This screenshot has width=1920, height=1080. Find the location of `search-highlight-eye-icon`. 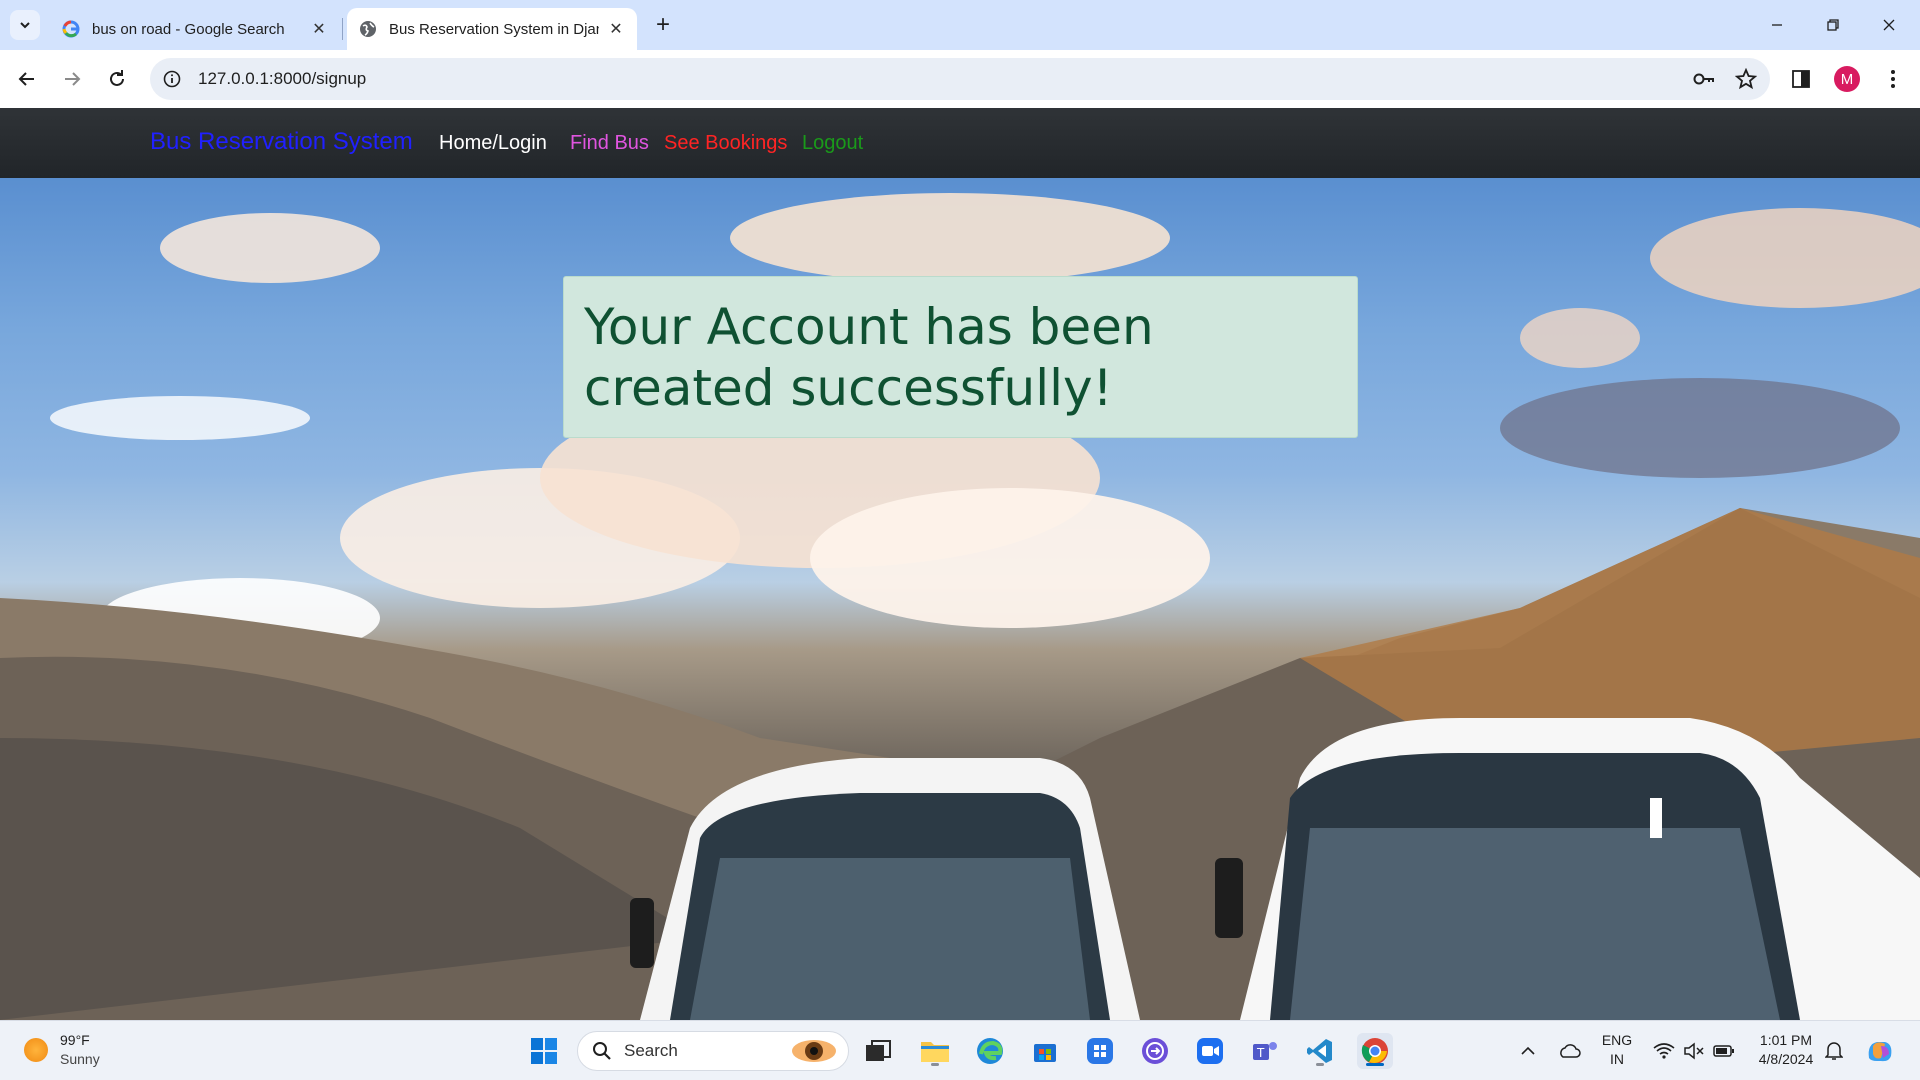

search-highlight-eye-icon is located at coordinates (814, 1051).